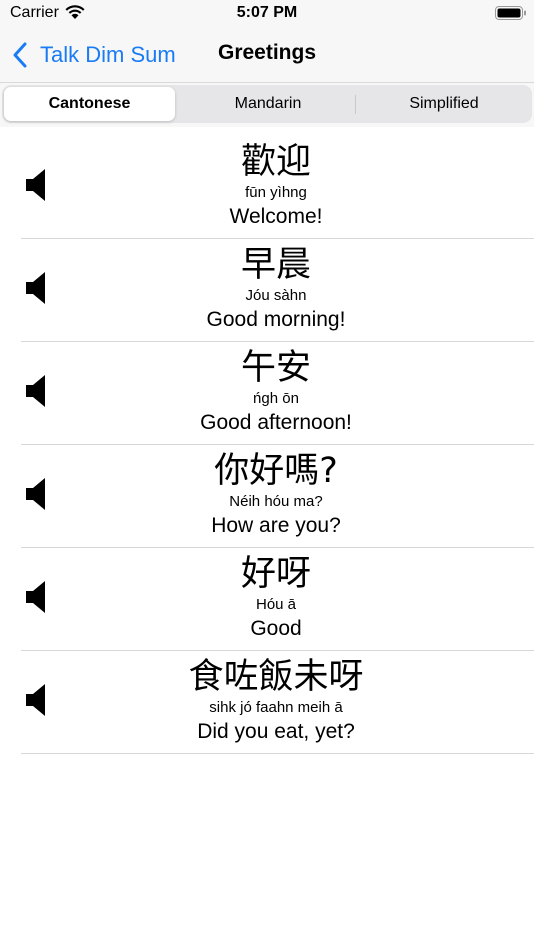 This screenshot has width=534, height=950. What do you see at coordinates (276, 422) in the screenshot?
I see `phrase-english: Good afternoon!` at bounding box center [276, 422].